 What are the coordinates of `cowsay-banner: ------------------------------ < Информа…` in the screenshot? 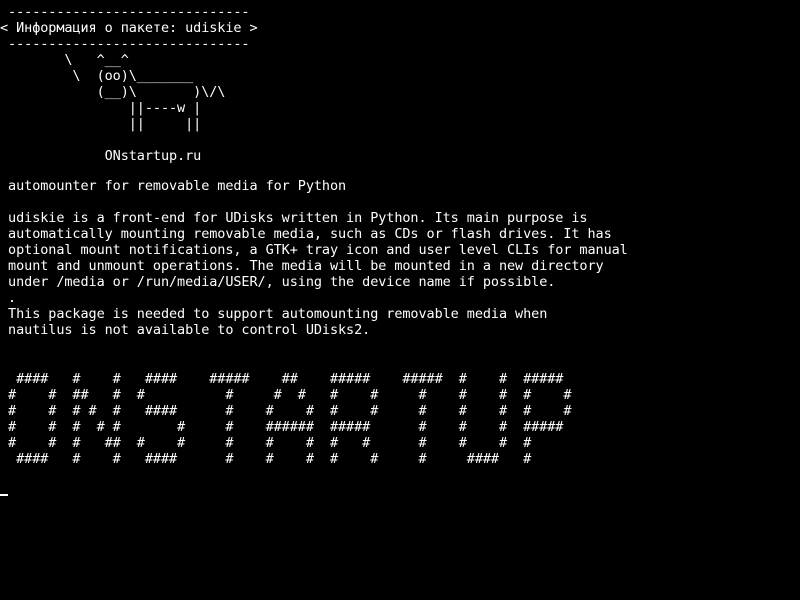 It's located at (129, 84).